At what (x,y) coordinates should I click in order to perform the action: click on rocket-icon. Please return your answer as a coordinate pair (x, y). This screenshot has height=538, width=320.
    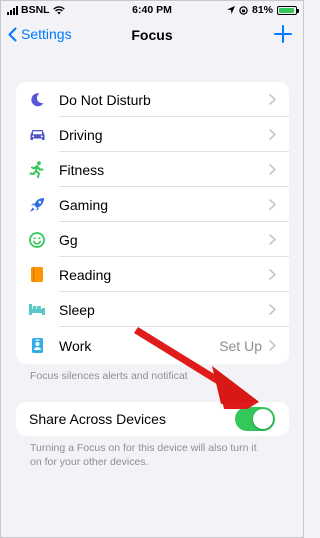
    Looking at the image, I should click on (37, 205).